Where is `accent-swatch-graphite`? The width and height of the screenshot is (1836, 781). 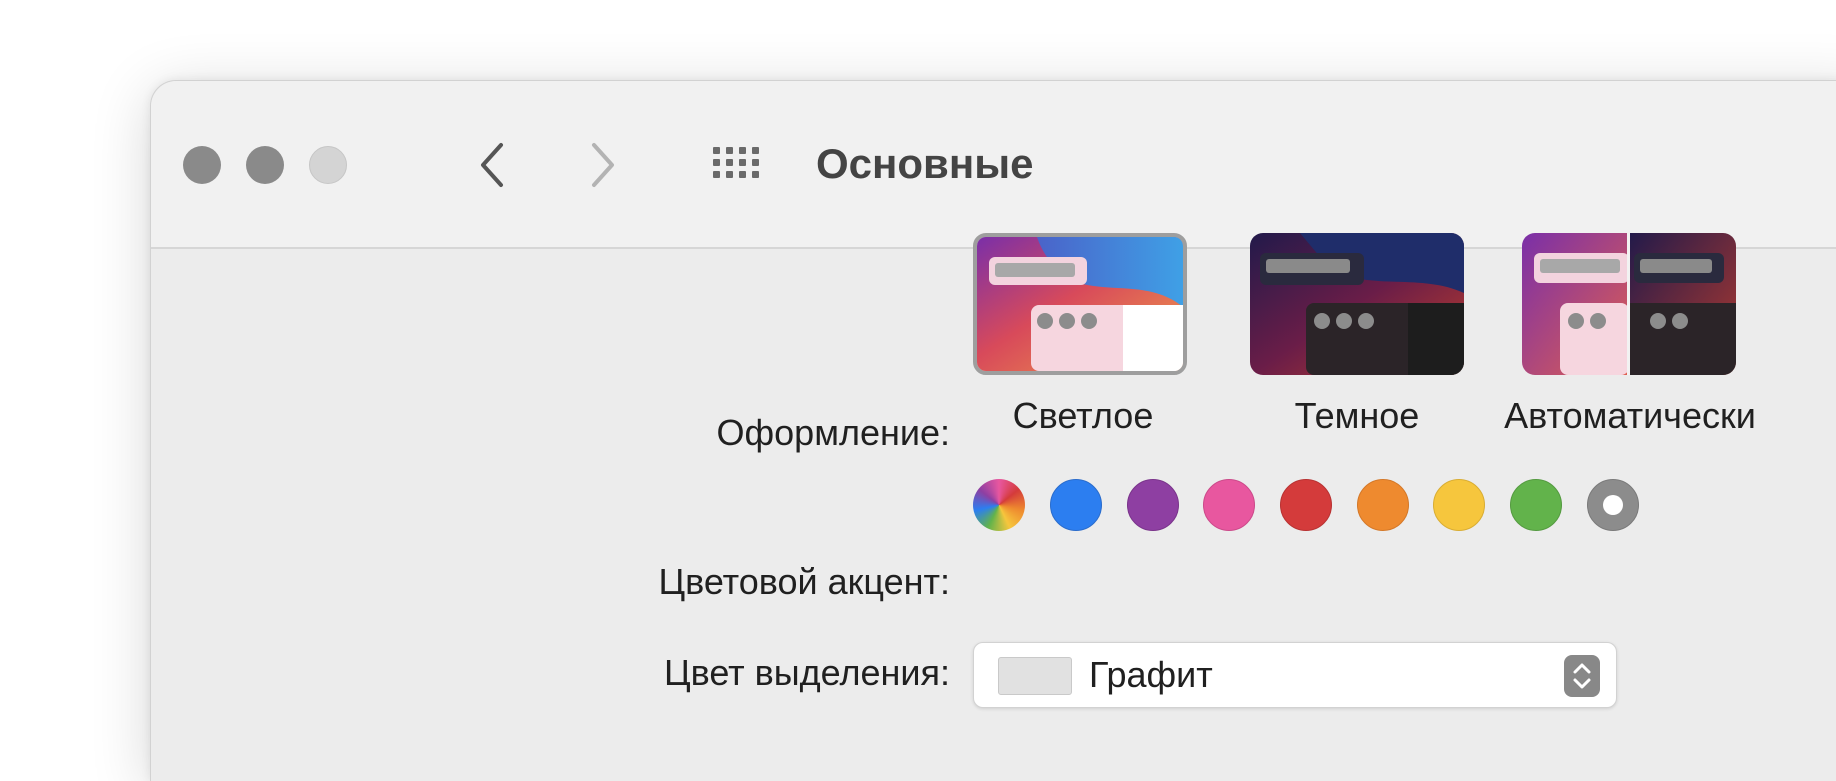
accent-swatch-graphite is located at coordinates (1613, 505).